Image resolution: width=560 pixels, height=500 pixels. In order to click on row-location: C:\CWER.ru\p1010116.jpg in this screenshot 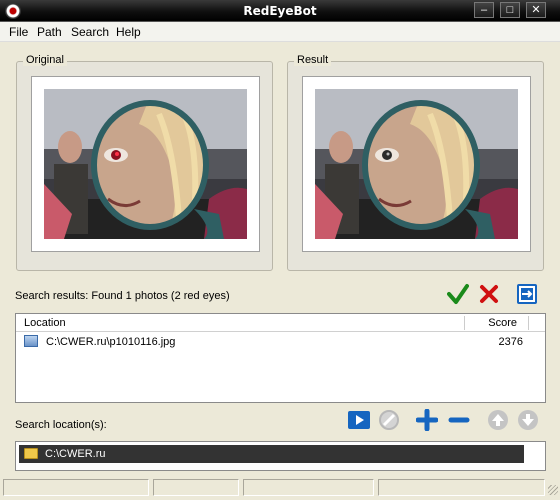, I will do `click(111, 342)`.